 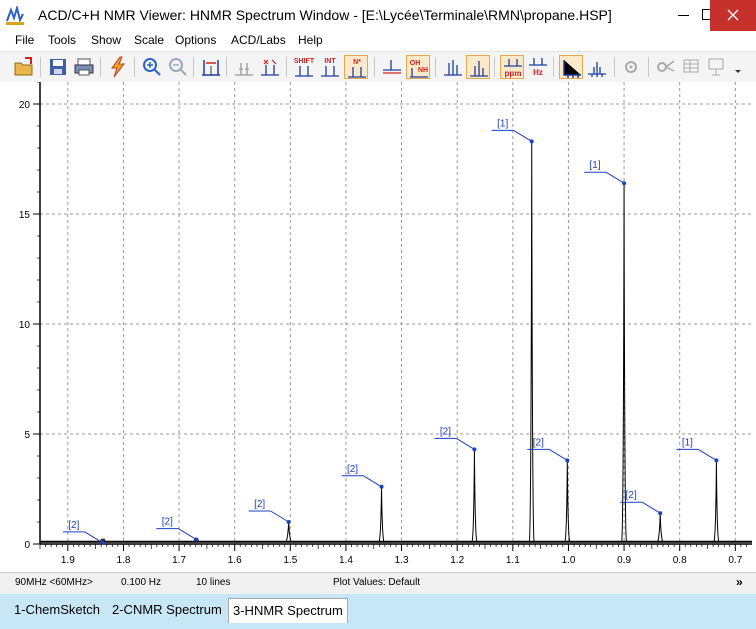 I want to click on x-tick-label: 1.9, so click(x=68, y=560).